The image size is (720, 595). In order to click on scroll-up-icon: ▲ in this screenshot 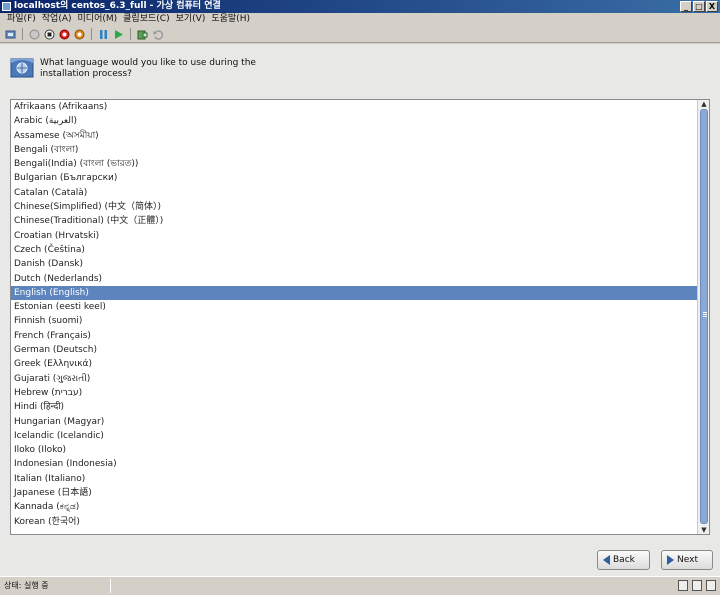, I will do `click(704, 104)`.